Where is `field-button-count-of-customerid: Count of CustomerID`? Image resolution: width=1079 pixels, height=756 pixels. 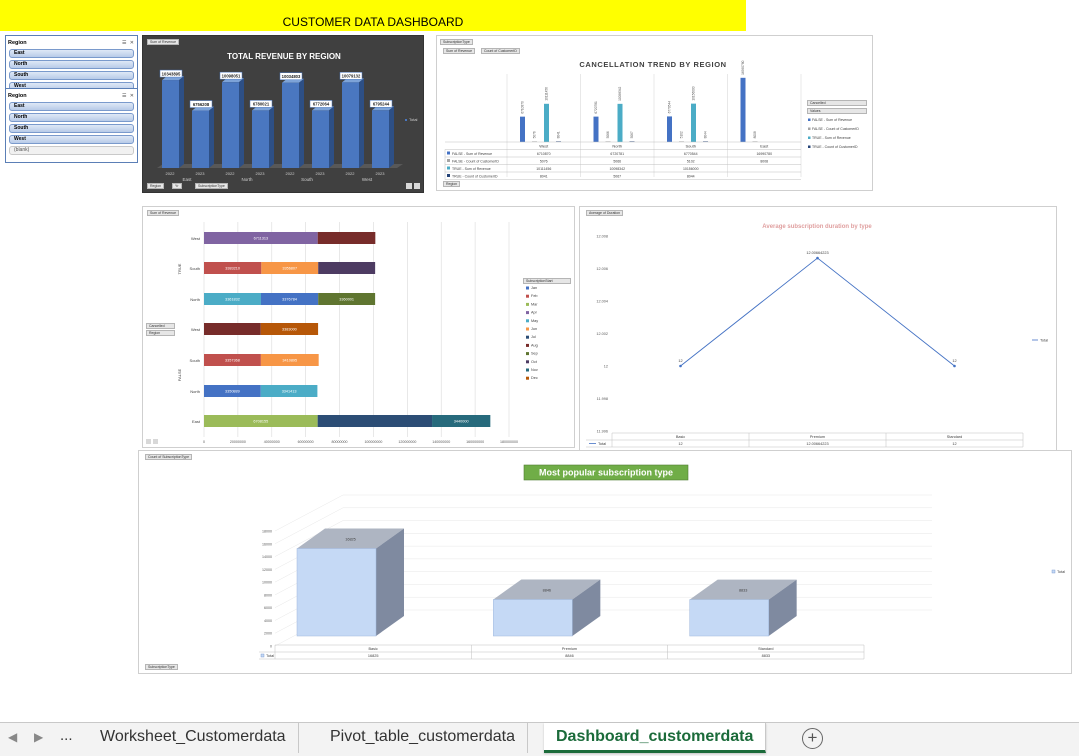
field-button-count-of-customerid: Count of CustomerID is located at coordinates (500, 51).